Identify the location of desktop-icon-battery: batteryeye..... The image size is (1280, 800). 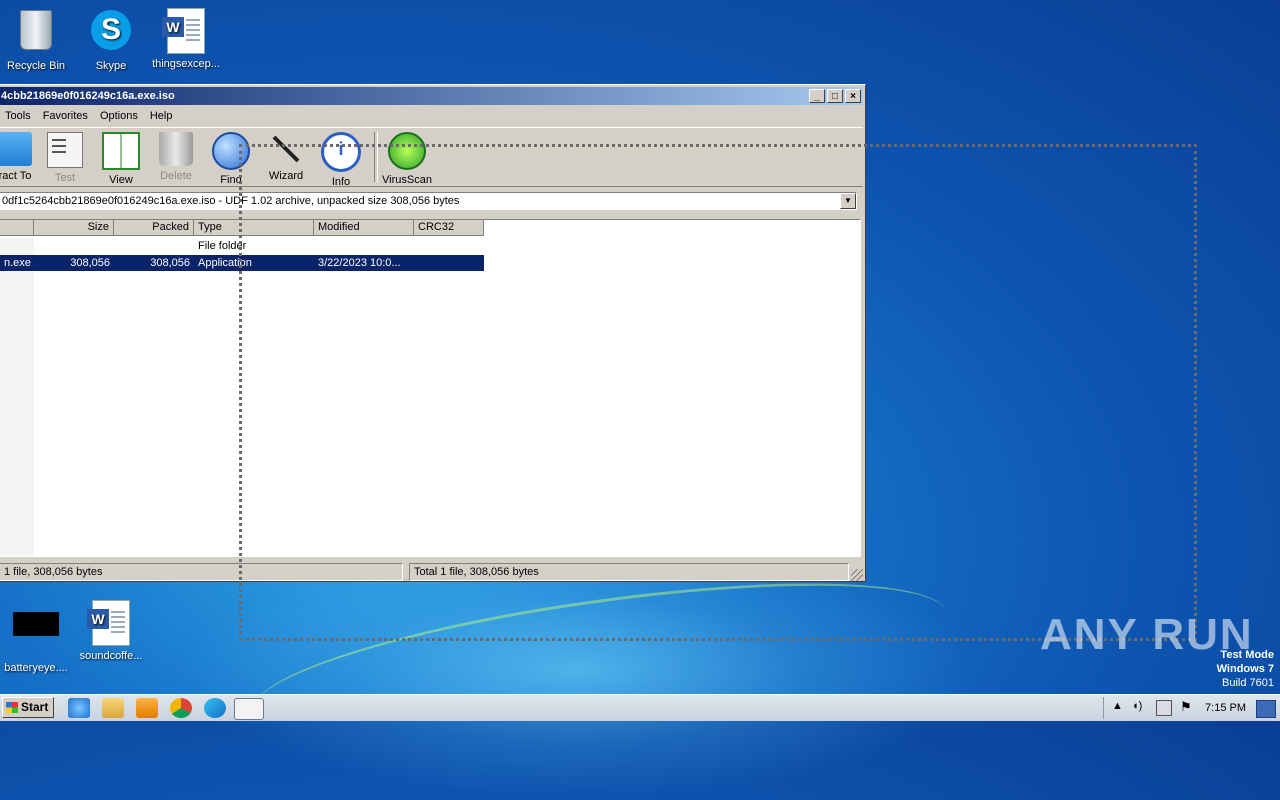
(38, 636).